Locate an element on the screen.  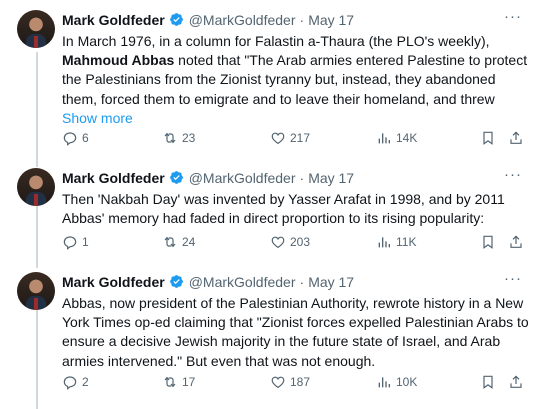
reply-count: 6 is located at coordinates (85, 138).